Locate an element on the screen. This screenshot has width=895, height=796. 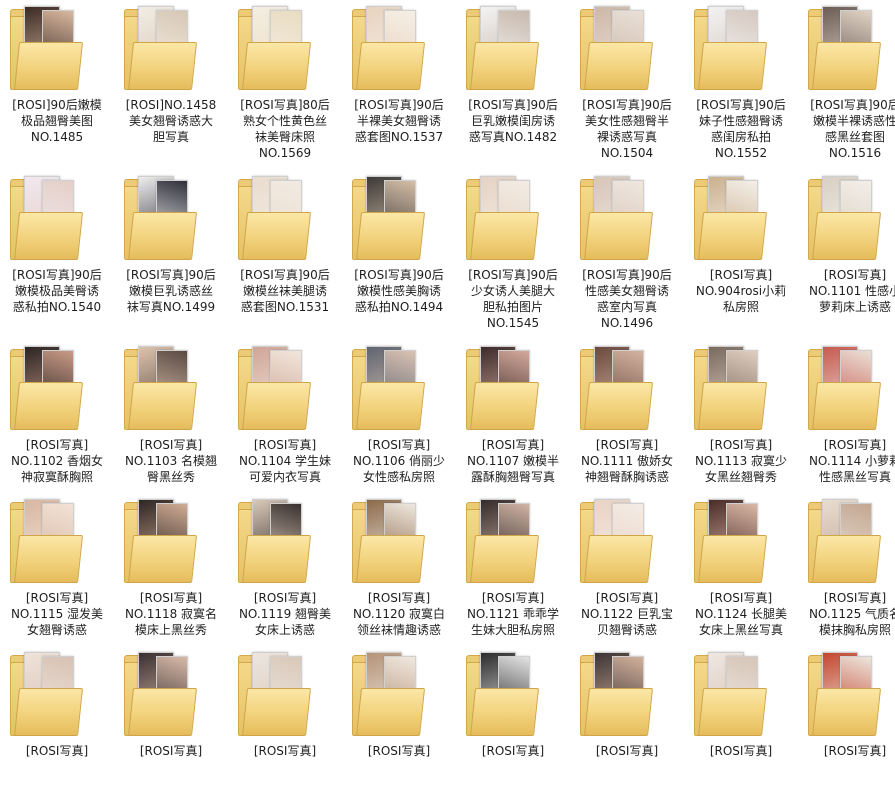
folder-item: [ROSI写真]80后 熟女个性黄色丝 袜美臀床照 NO.1569 is located at coordinates (285, 80).